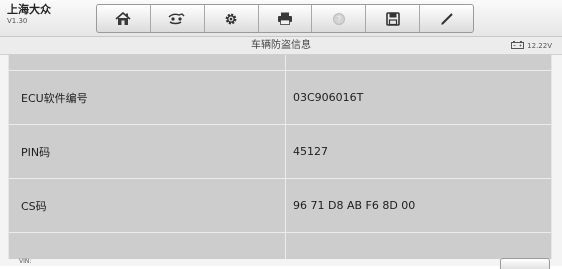  What do you see at coordinates (17, 21) in the screenshot?
I see `software-version: V1.30` at bounding box center [17, 21].